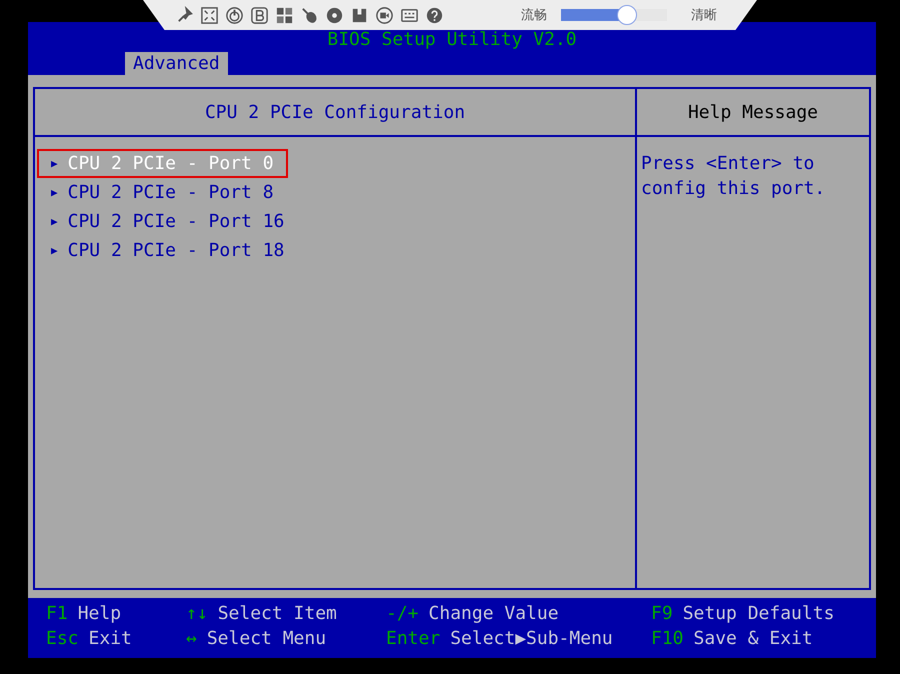 The width and height of the screenshot is (900, 674). Describe the element at coordinates (191, 639) in the screenshot. I see `key-label: ↔` at that location.